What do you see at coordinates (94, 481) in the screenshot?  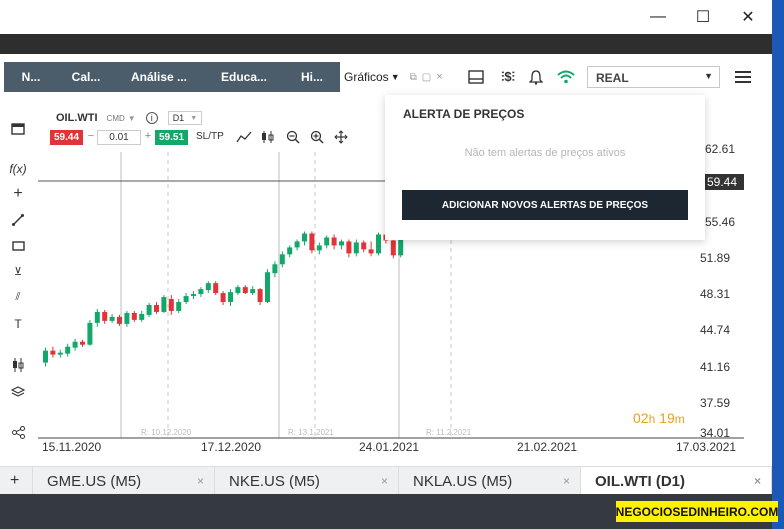 I see `chart-tab-label: GME.US (M5)` at bounding box center [94, 481].